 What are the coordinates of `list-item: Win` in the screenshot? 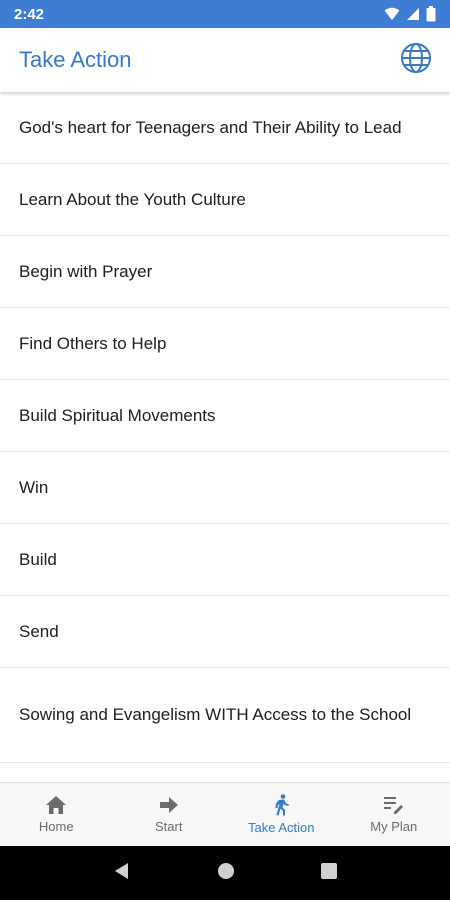 It's located at (225, 488).